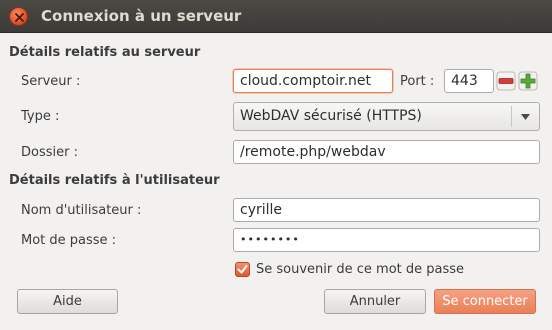  What do you see at coordinates (386, 240) in the screenshot?
I see `password-input: ••••••••` at bounding box center [386, 240].